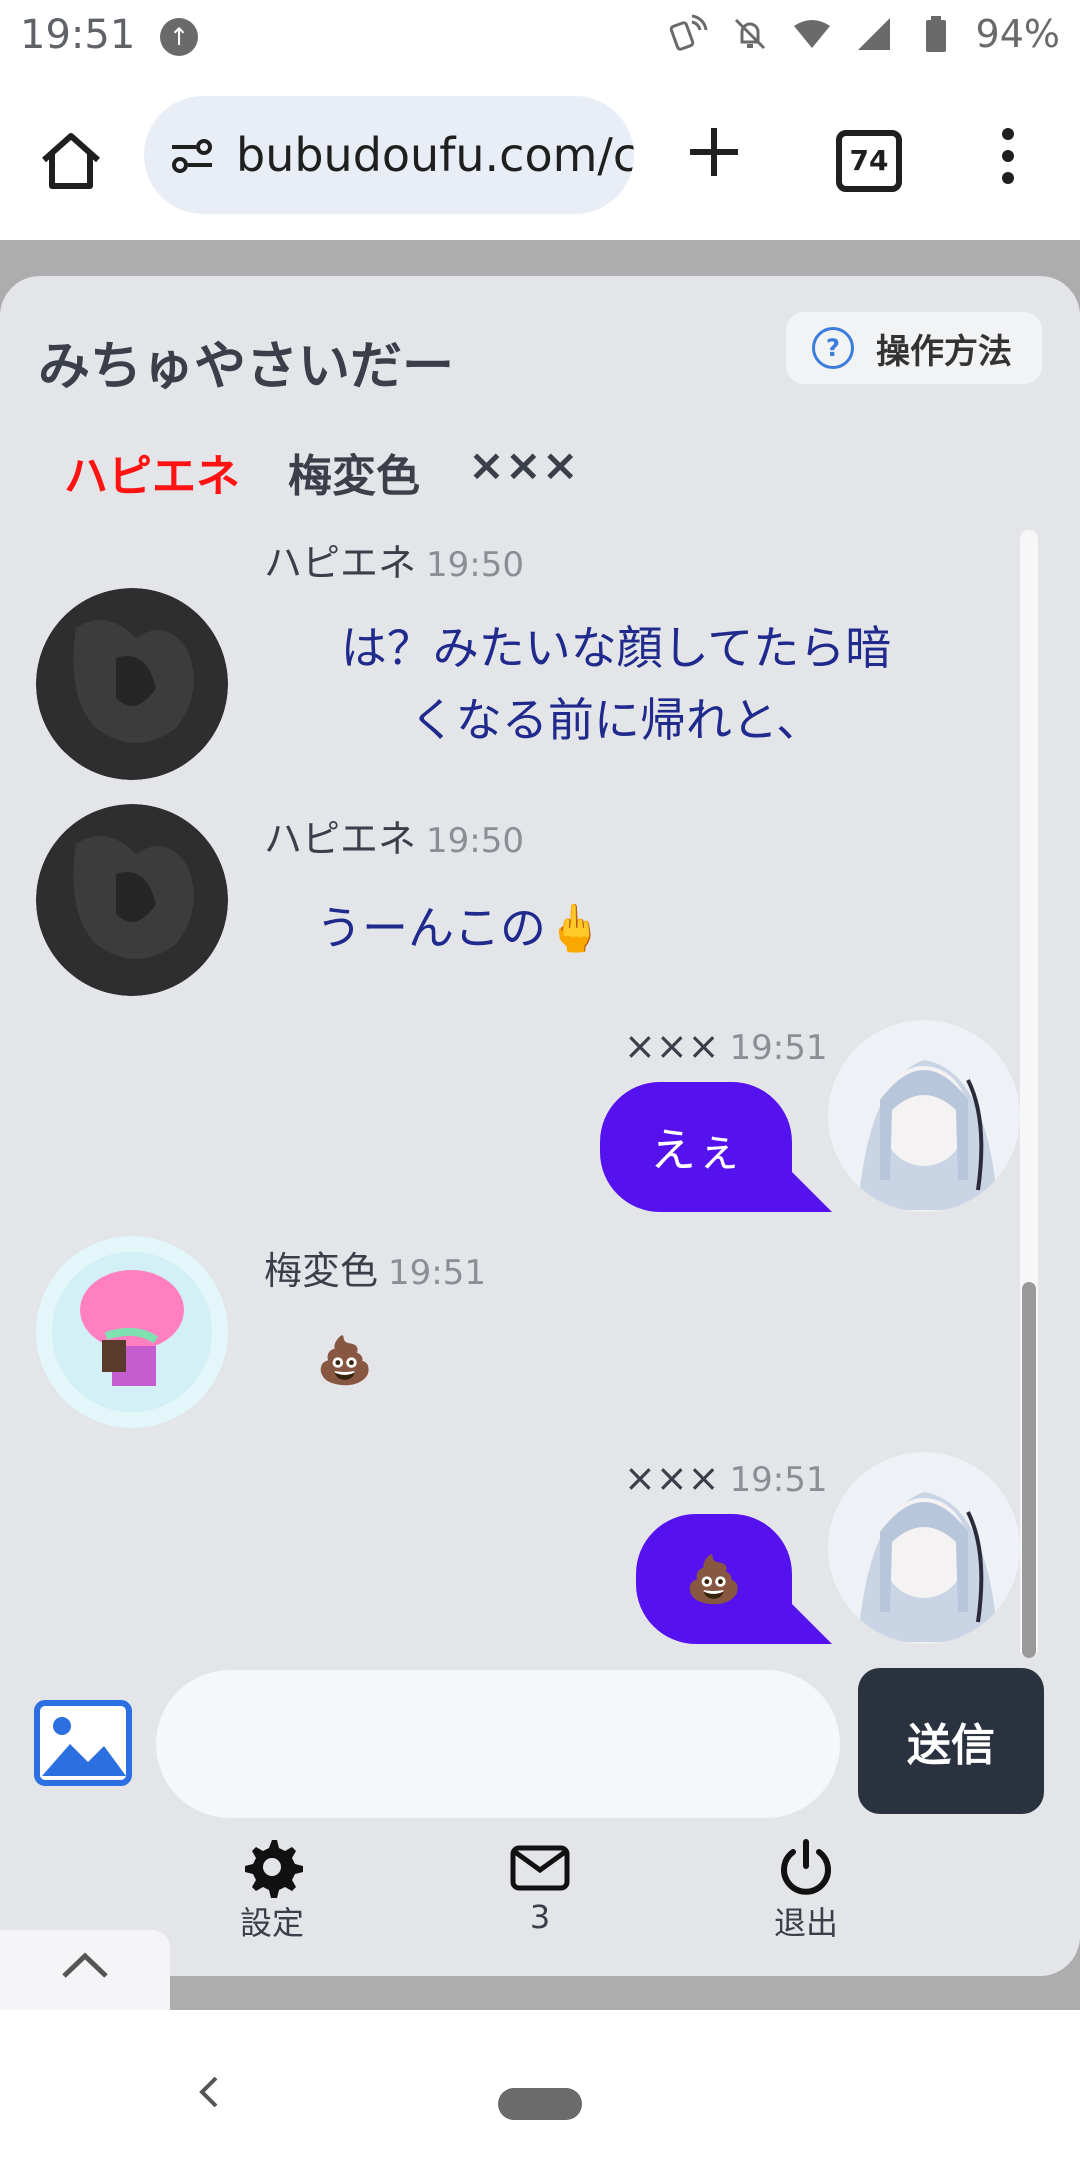 This screenshot has width=1080, height=2160. I want to click on member-name: ハピエネ, so click(152, 472).